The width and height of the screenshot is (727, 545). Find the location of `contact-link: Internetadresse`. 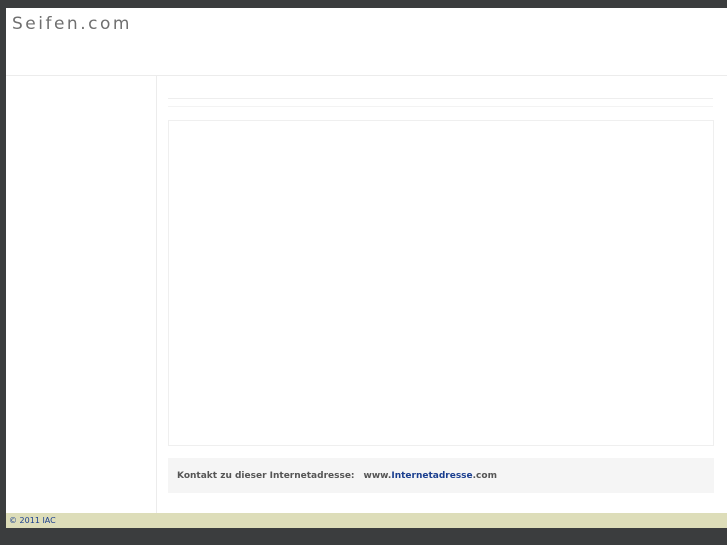

contact-link: Internetadresse is located at coordinates (431, 476).